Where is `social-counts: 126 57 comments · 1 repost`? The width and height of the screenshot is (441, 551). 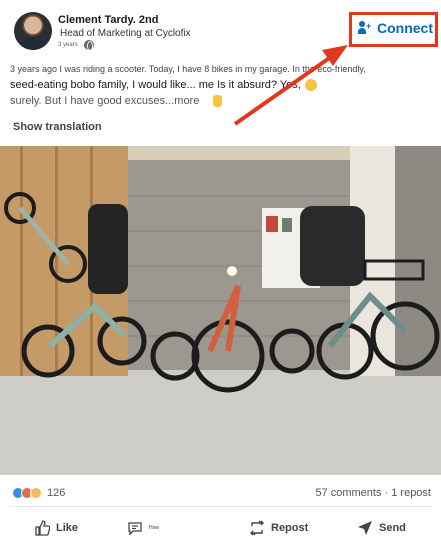 social-counts: 126 57 comments · 1 repost is located at coordinates (220, 493).